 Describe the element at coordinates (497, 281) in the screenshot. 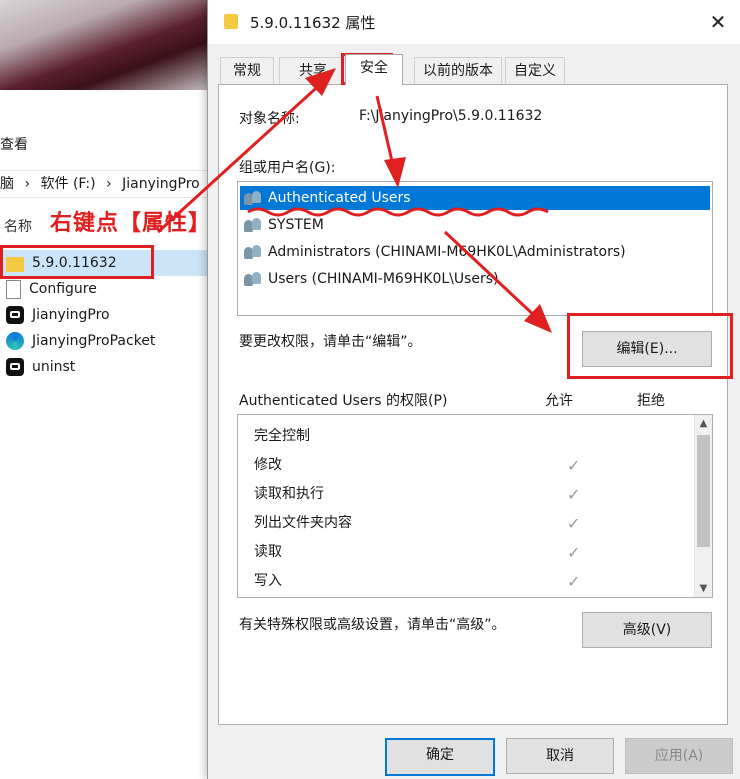

I see `arrow-to-edit-button` at that location.